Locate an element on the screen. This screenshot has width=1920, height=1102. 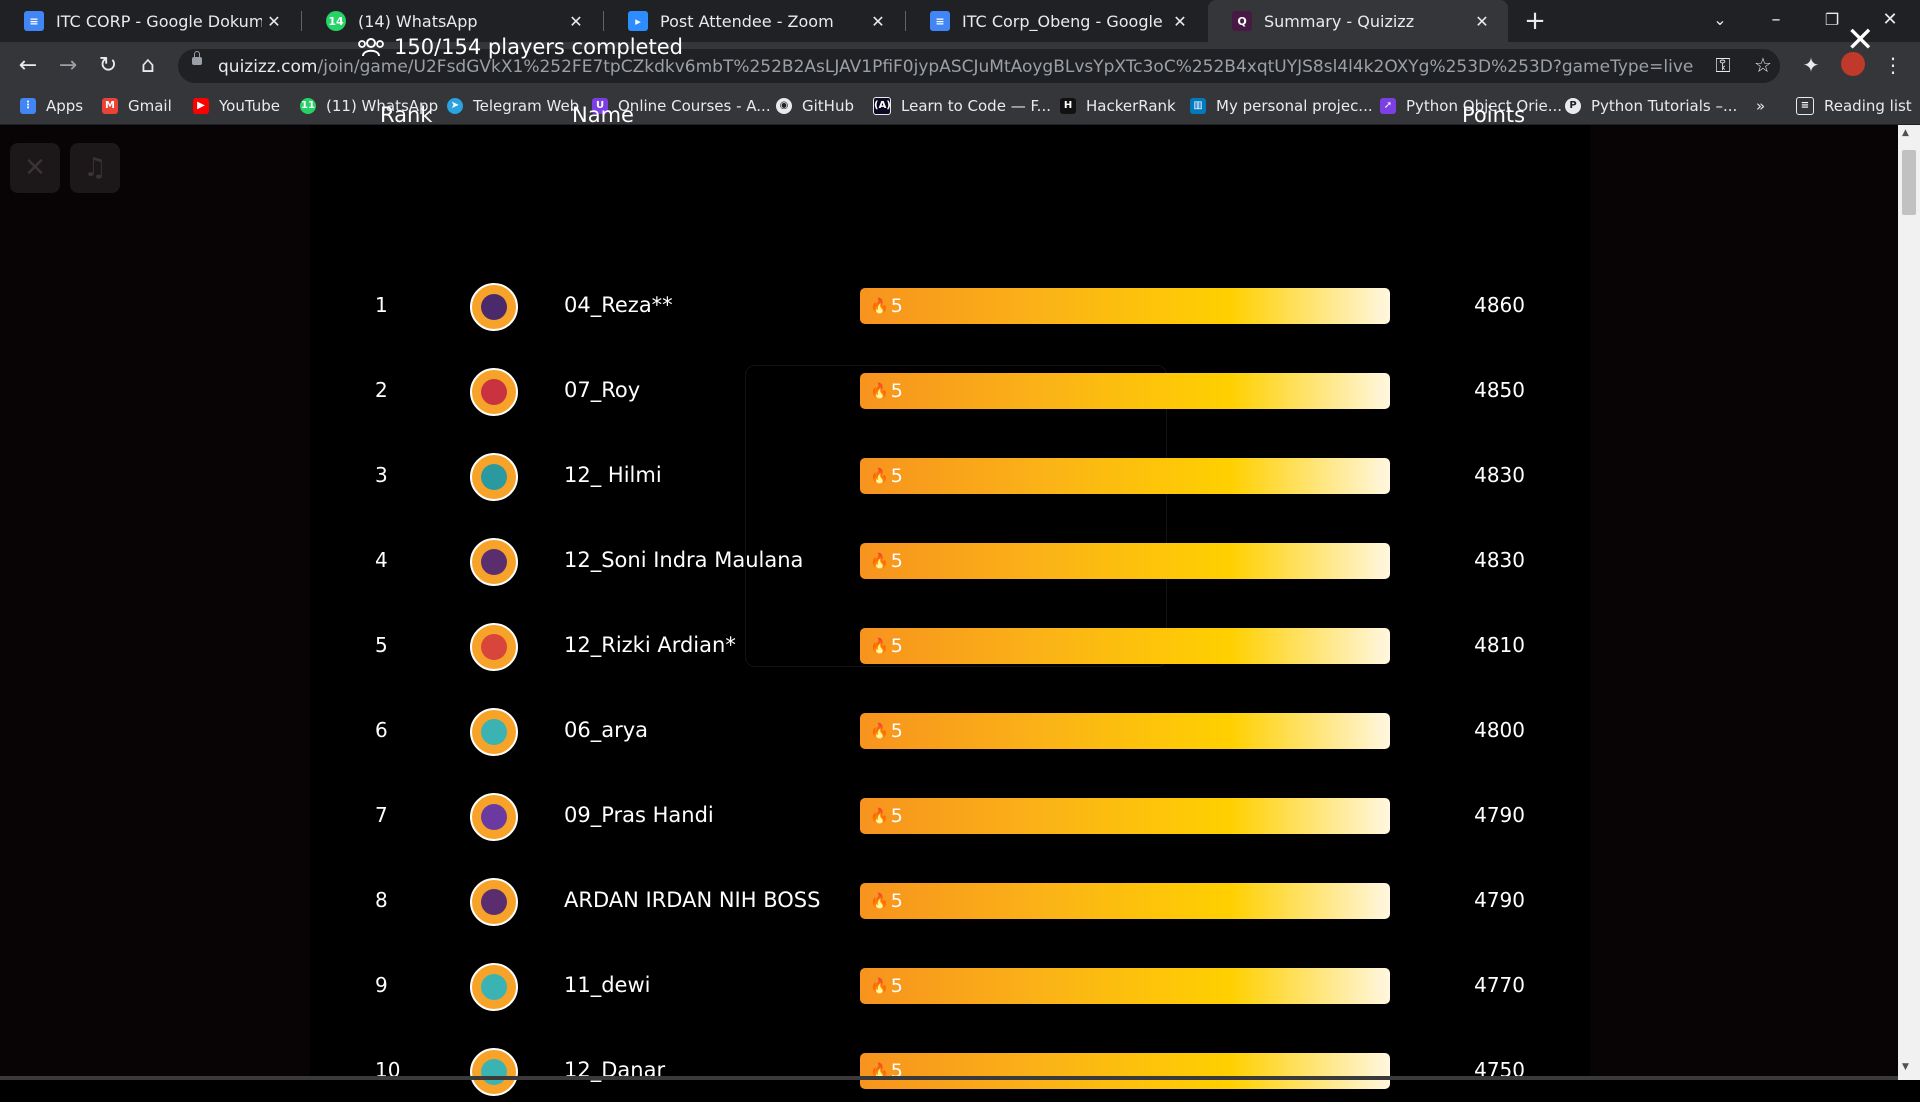
close-summary-button: ✕ is located at coordinates (1860, 40).